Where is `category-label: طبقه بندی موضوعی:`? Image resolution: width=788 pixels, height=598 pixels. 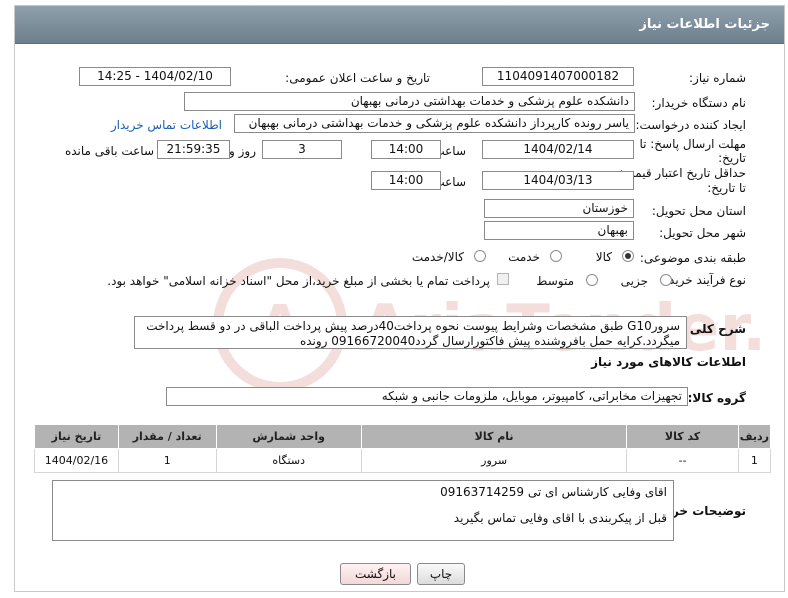
category-label: طبقه بندی موضوعی: is located at coordinates (692, 258).